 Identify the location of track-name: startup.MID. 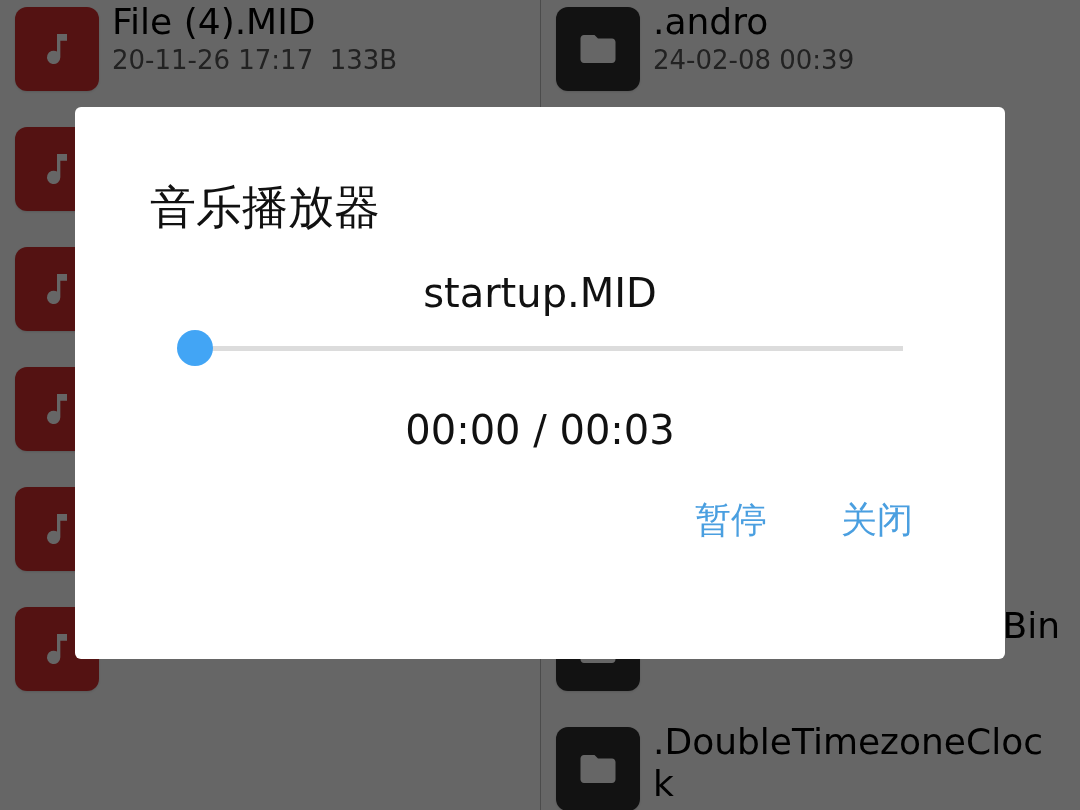
(540, 293).